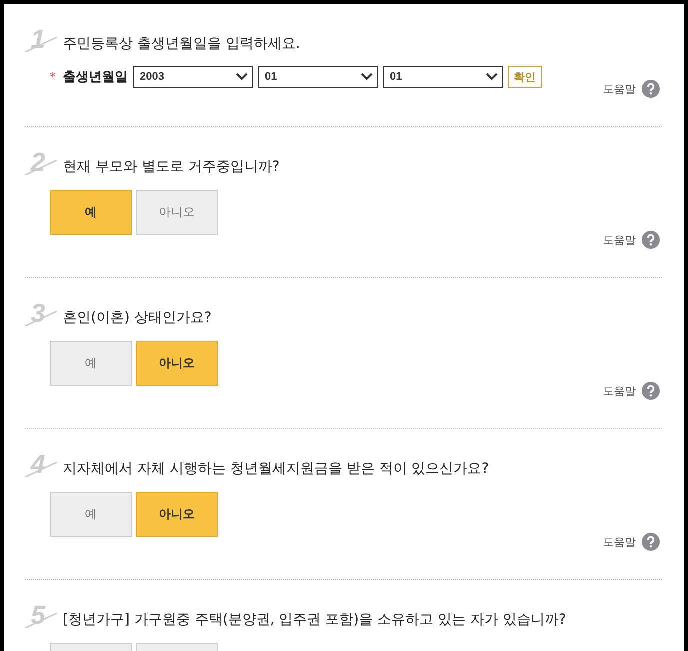 The image size is (688, 651). What do you see at coordinates (318, 77) in the screenshot?
I see `month-select: 01` at bounding box center [318, 77].